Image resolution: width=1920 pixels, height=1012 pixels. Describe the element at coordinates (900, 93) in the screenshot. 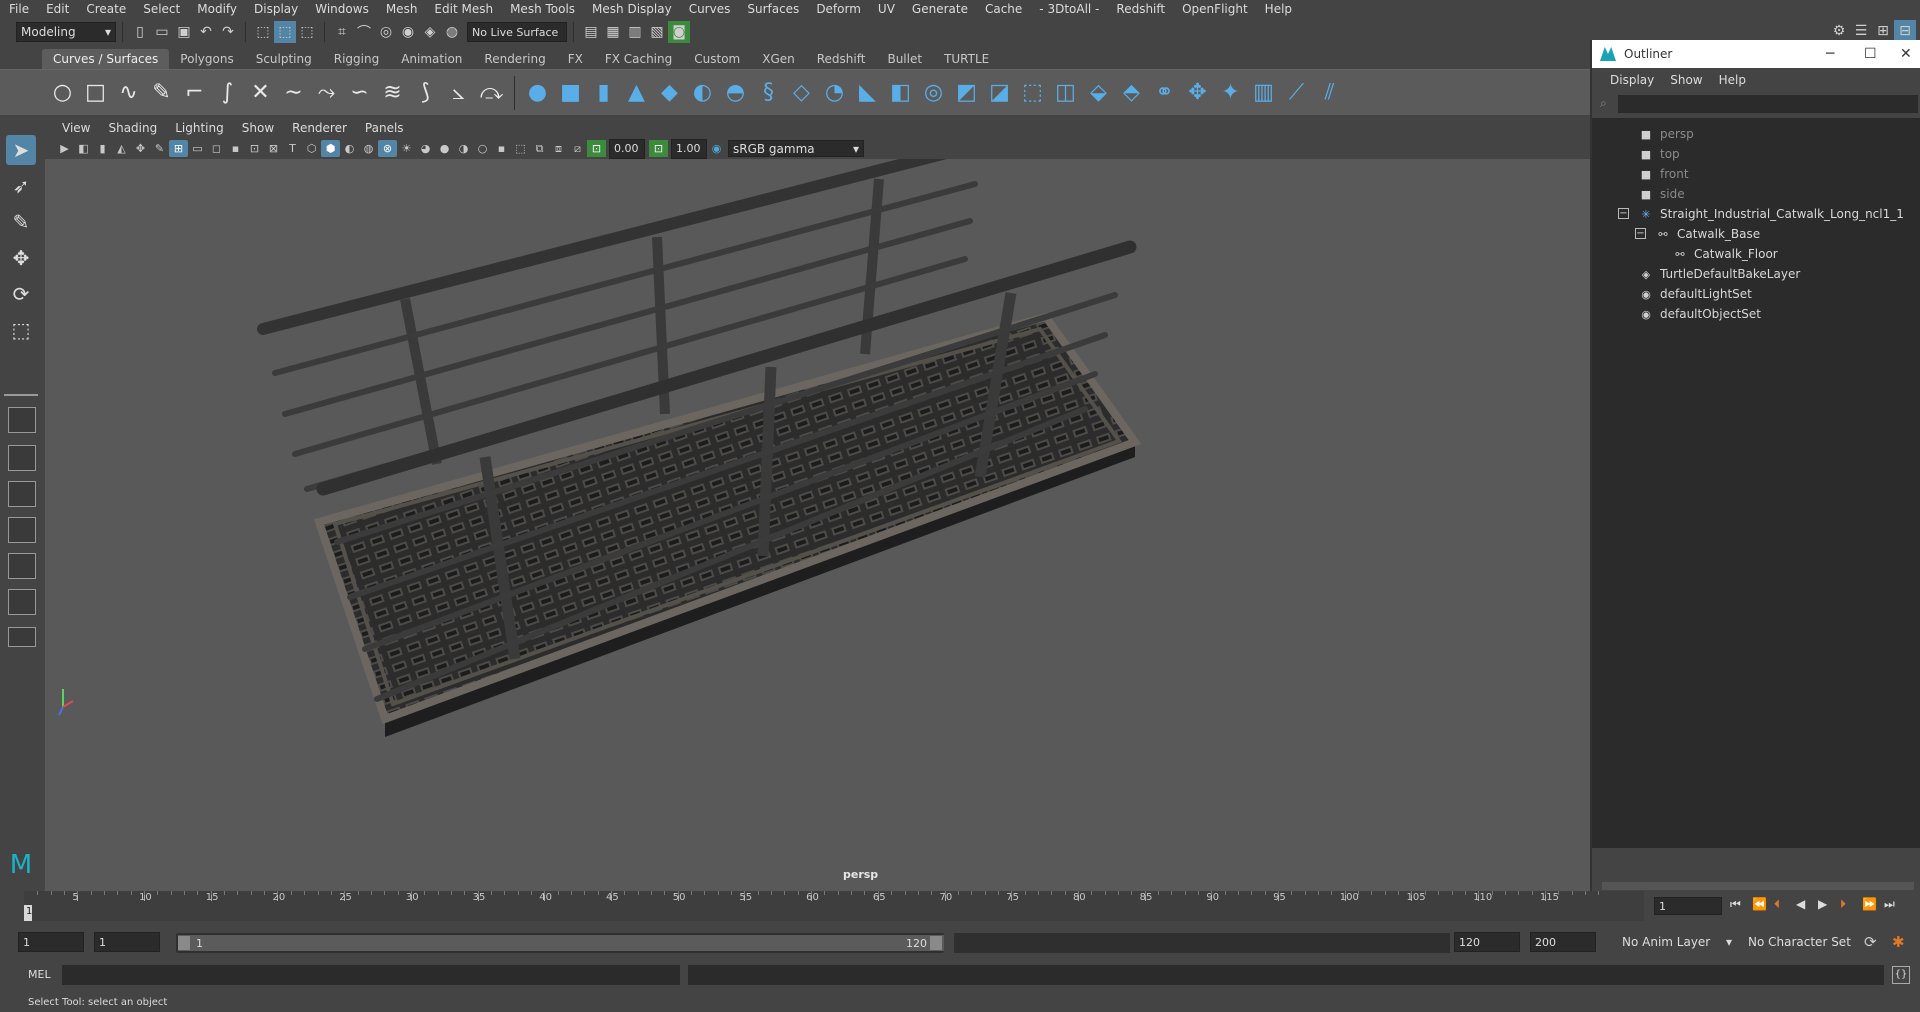

I see `bevel-plus-icon: ◧` at that location.